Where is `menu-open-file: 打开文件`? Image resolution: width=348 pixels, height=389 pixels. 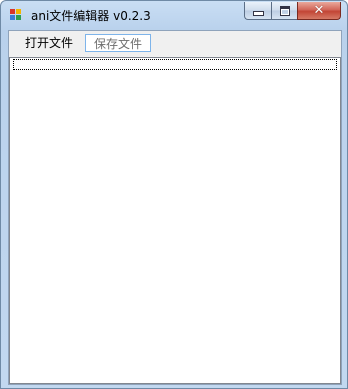
menu-open-file: 打开文件 is located at coordinates (49, 43).